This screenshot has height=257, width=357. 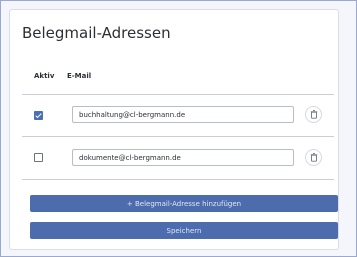 What do you see at coordinates (79, 76) in the screenshot?
I see `column-header-email: E-Mail` at bounding box center [79, 76].